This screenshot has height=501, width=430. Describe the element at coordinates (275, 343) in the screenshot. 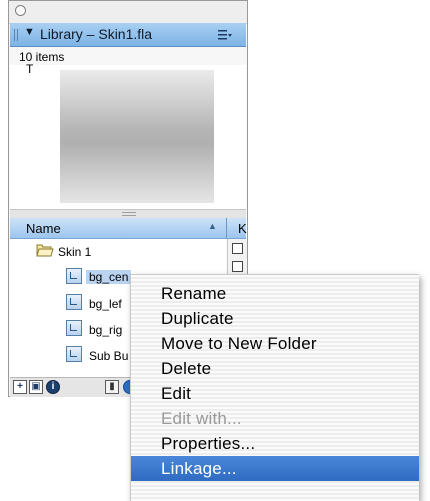

I see `menu-item-move-to-new-folder: Move to New Folder` at that location.